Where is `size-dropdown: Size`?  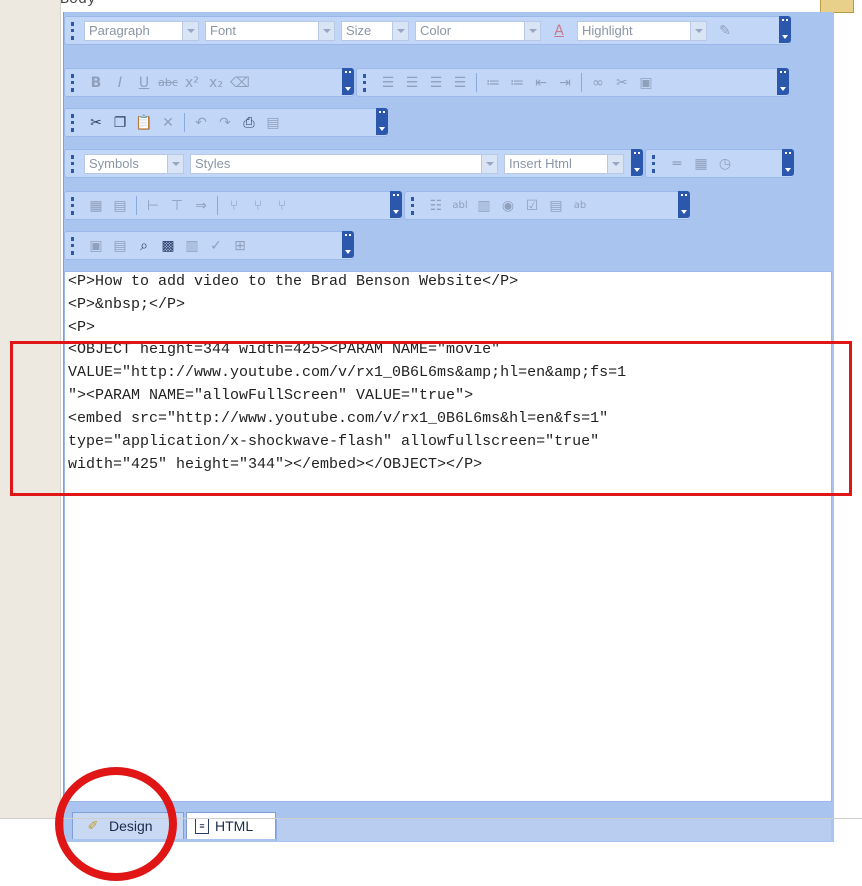 size-dropdown: Size is located at coordinates (375, 30).